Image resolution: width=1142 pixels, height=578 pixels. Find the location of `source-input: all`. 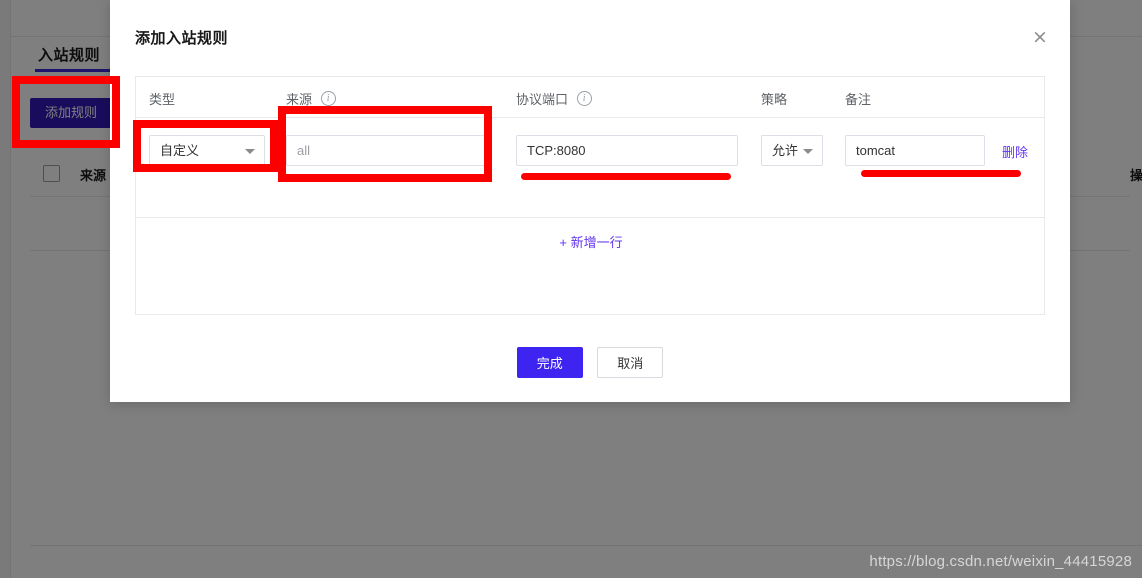

source-input: all is located at coordinates (387, 150).